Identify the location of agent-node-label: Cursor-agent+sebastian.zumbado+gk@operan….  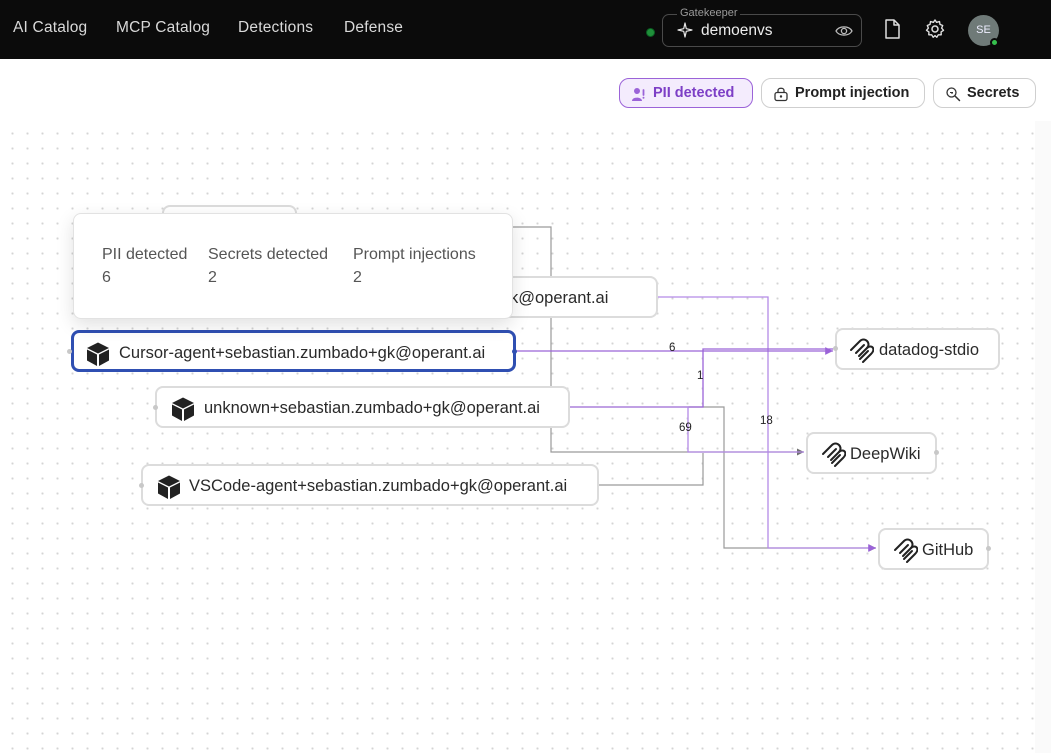
(302, 353).